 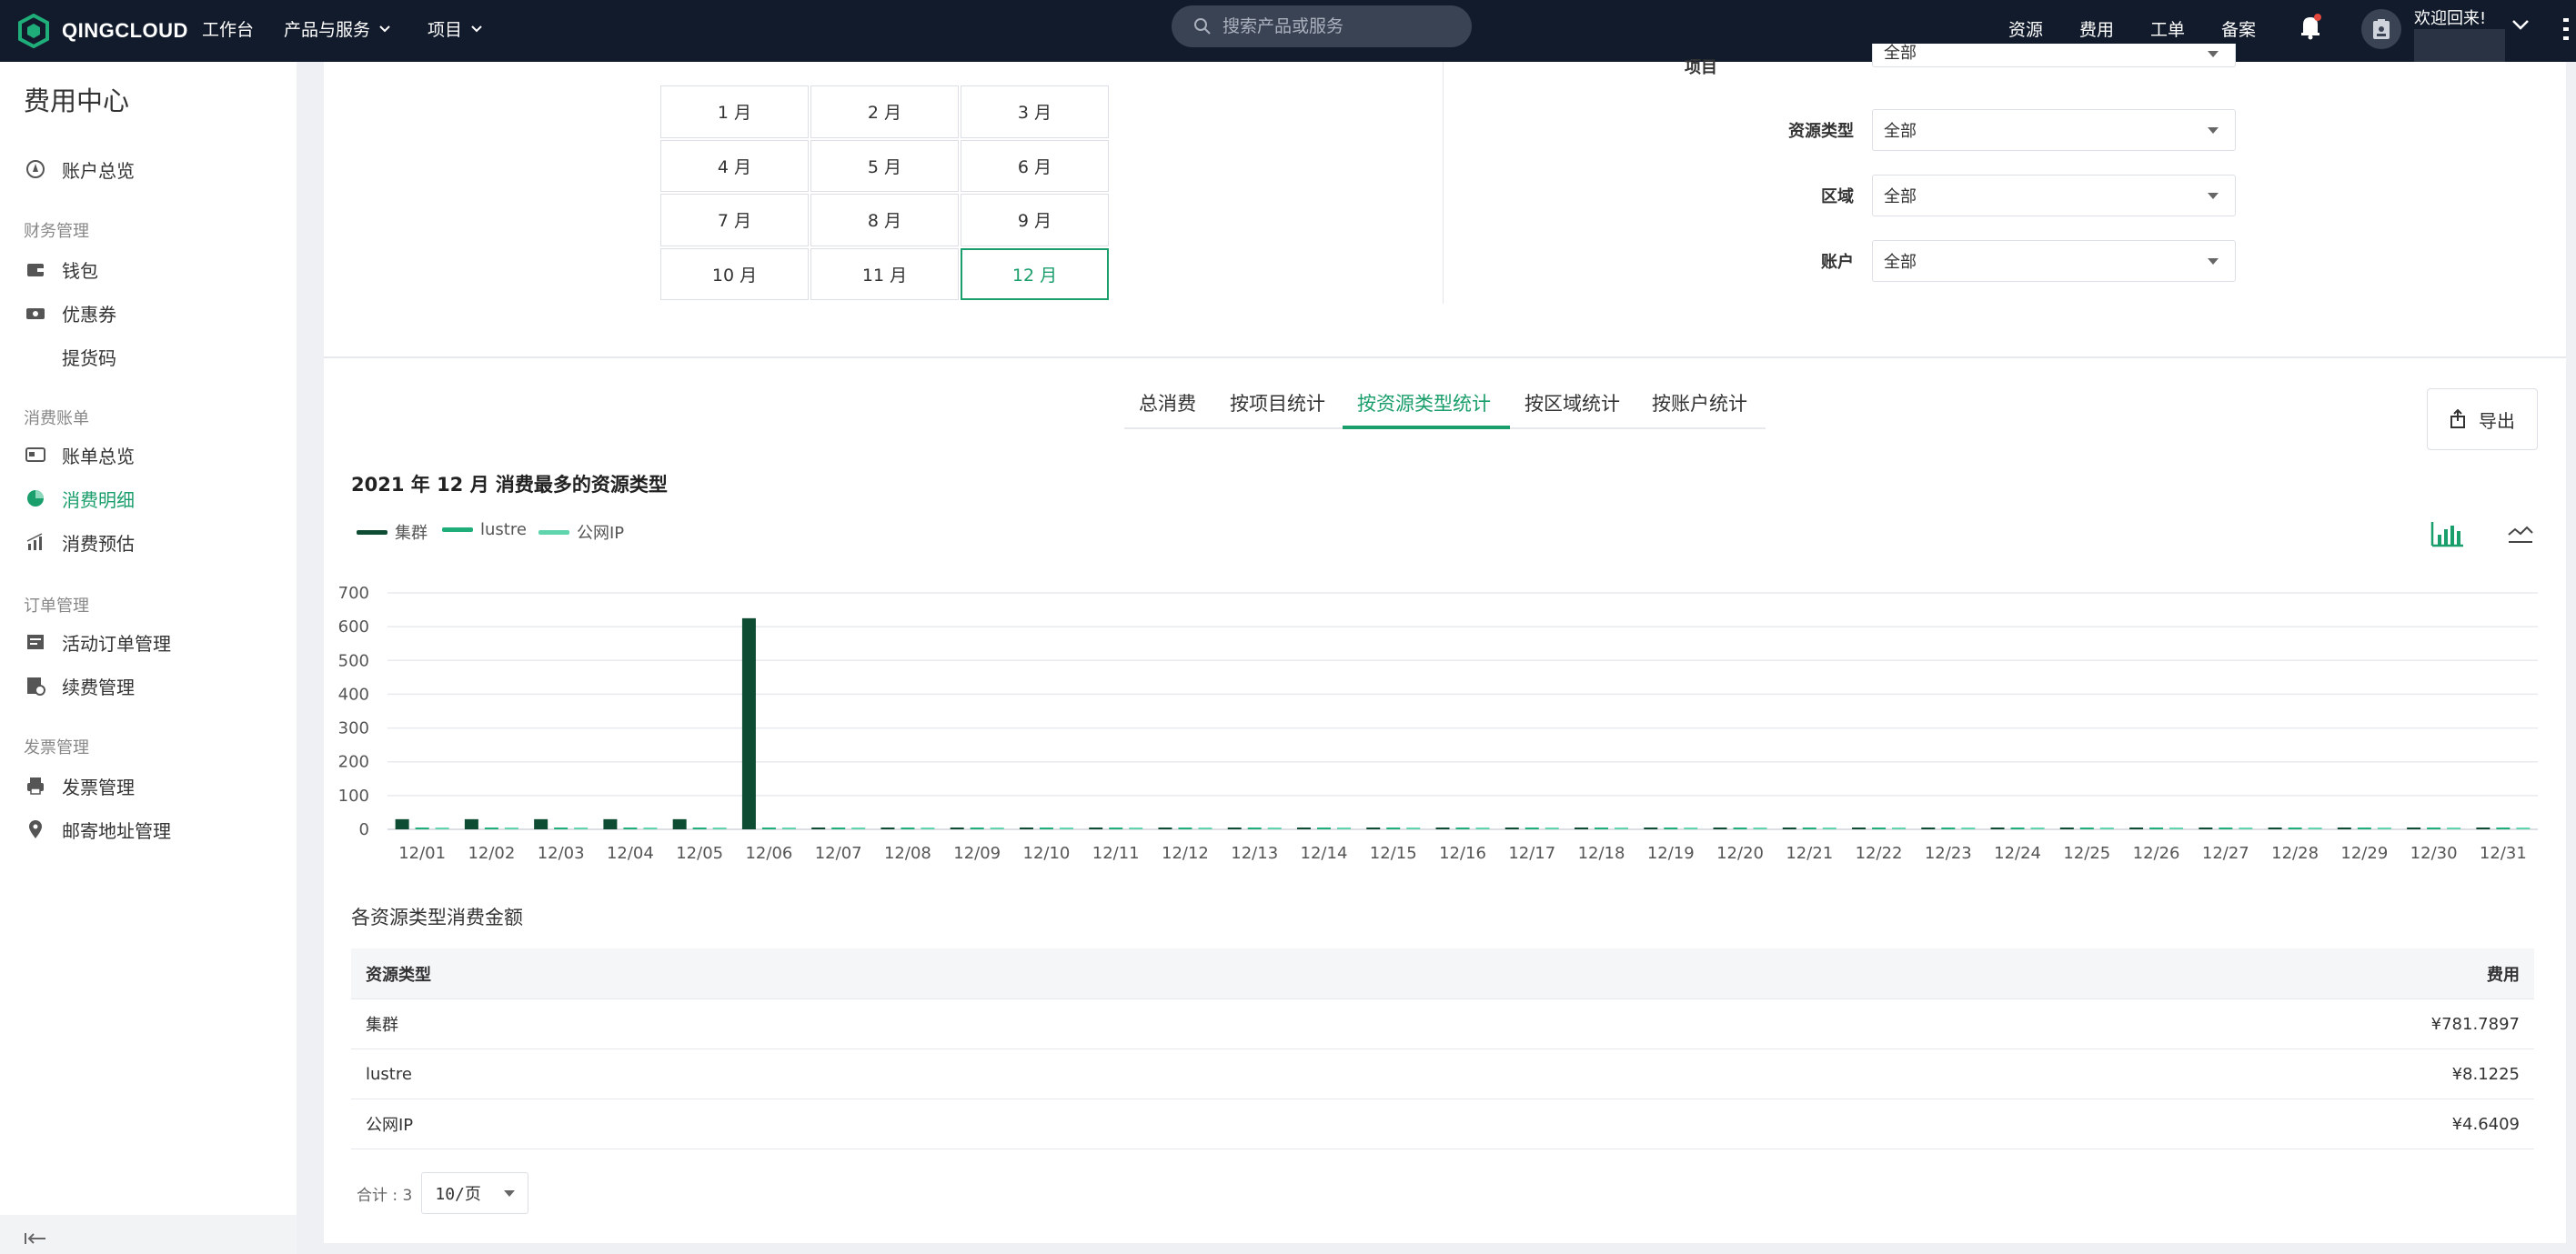 What do you see at coordinates (80, 686) in the screenshot?
I see `sidebar-item-renewal: 续费管理` at bounding box center [80, 686].